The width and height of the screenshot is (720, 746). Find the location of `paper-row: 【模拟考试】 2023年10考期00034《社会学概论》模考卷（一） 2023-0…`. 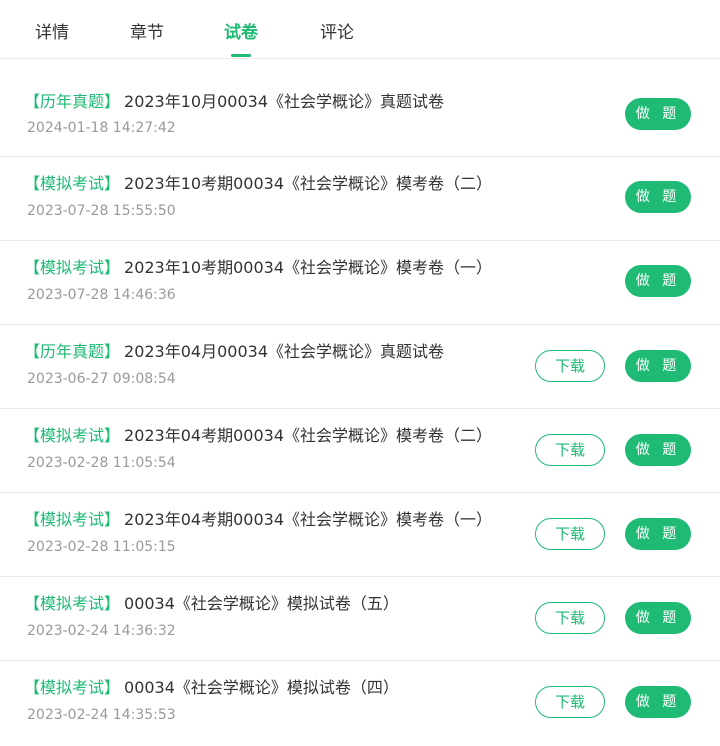

paper-row: 【模拟考试】 2023年10考期00034《社会学概论》模考卷（一） 2023-0… is located at coordinates (360, 283).